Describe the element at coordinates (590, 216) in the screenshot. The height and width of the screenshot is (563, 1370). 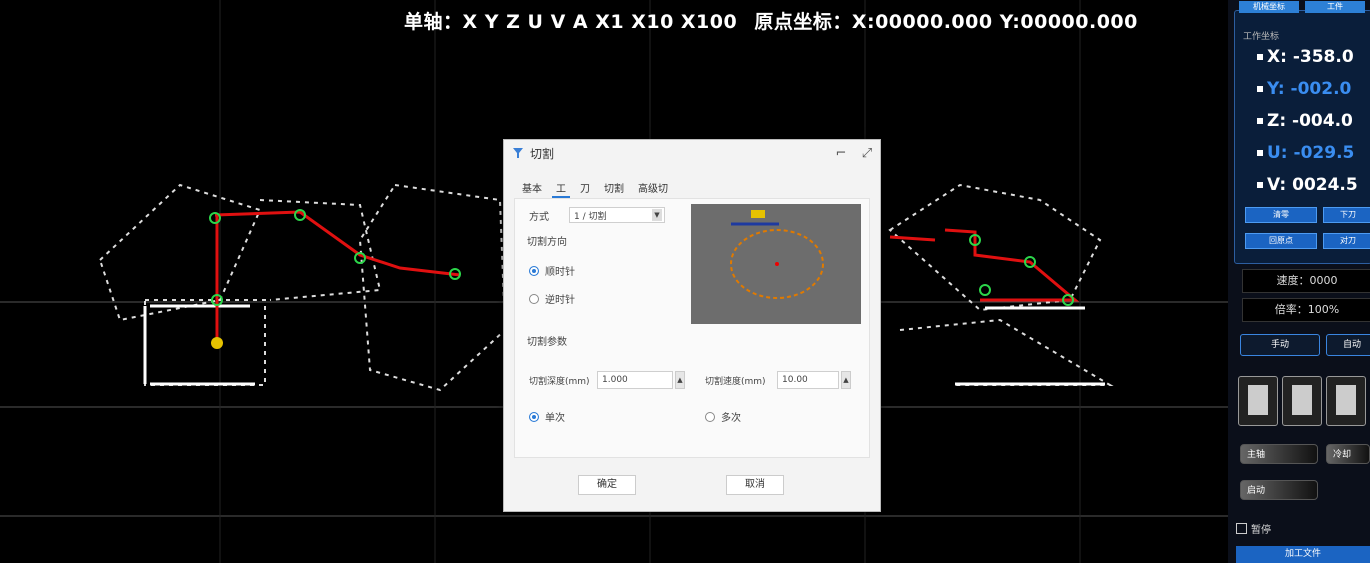
I see `mode-value: 1 / 切割` at that location.